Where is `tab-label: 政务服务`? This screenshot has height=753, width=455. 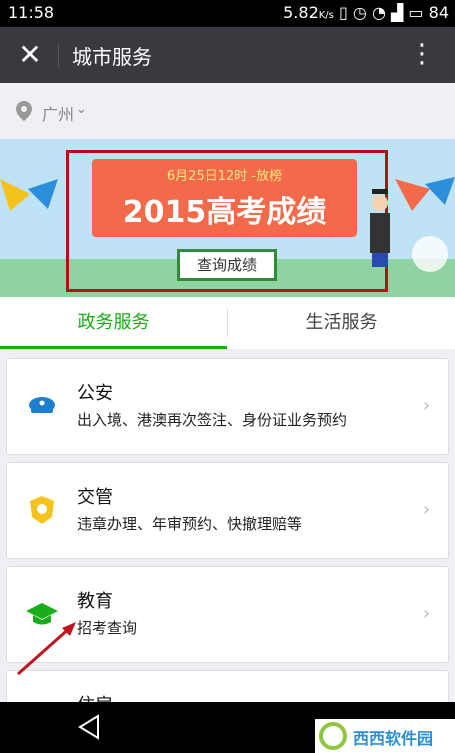 tab-label: 政务服务 is located at coordinates (113, 322).